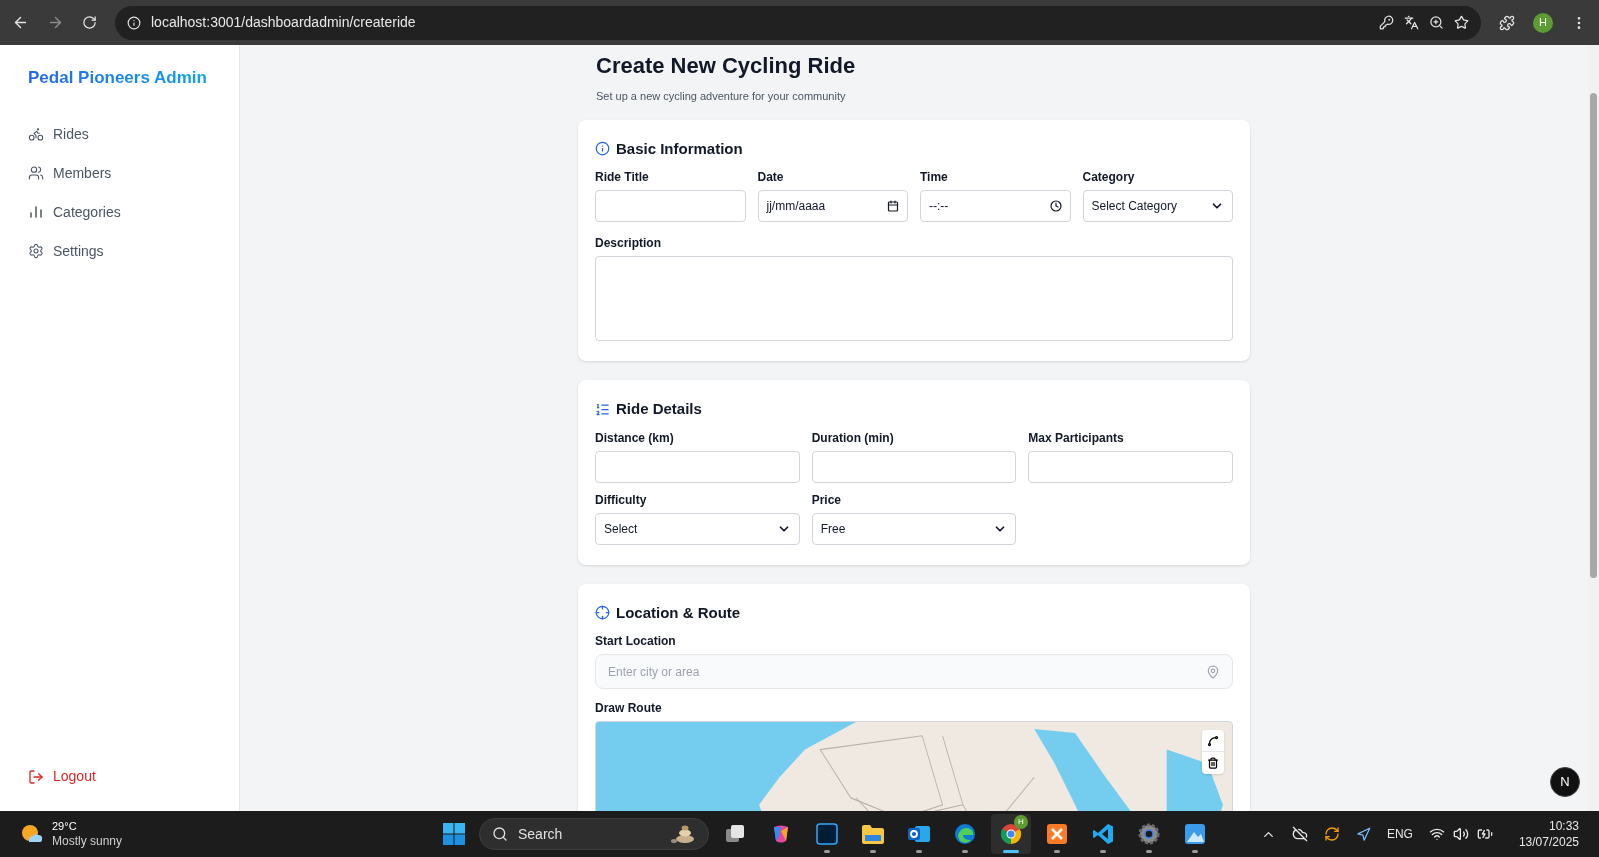 The image size is (1599, 857). I want to click on wifi-icon, so click(1436, 834).